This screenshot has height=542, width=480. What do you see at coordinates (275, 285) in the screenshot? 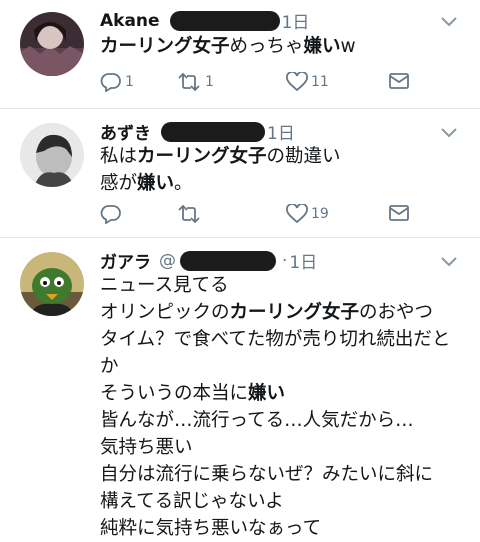
I see `text-line: ニュース見てる` at bounding box center [275, 285].